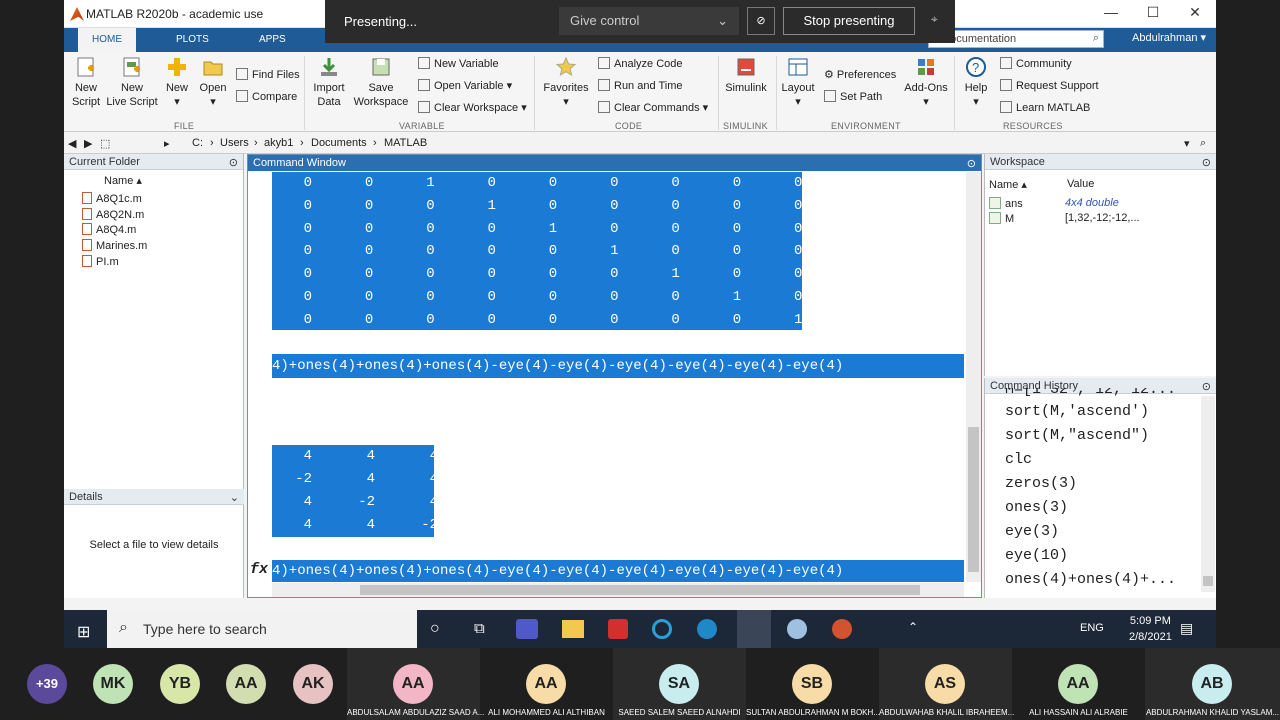 Image resolution: width=1280 pixels, height=720 pixels. I want to click on task-view-icon: ⧉, so click(479, 628).